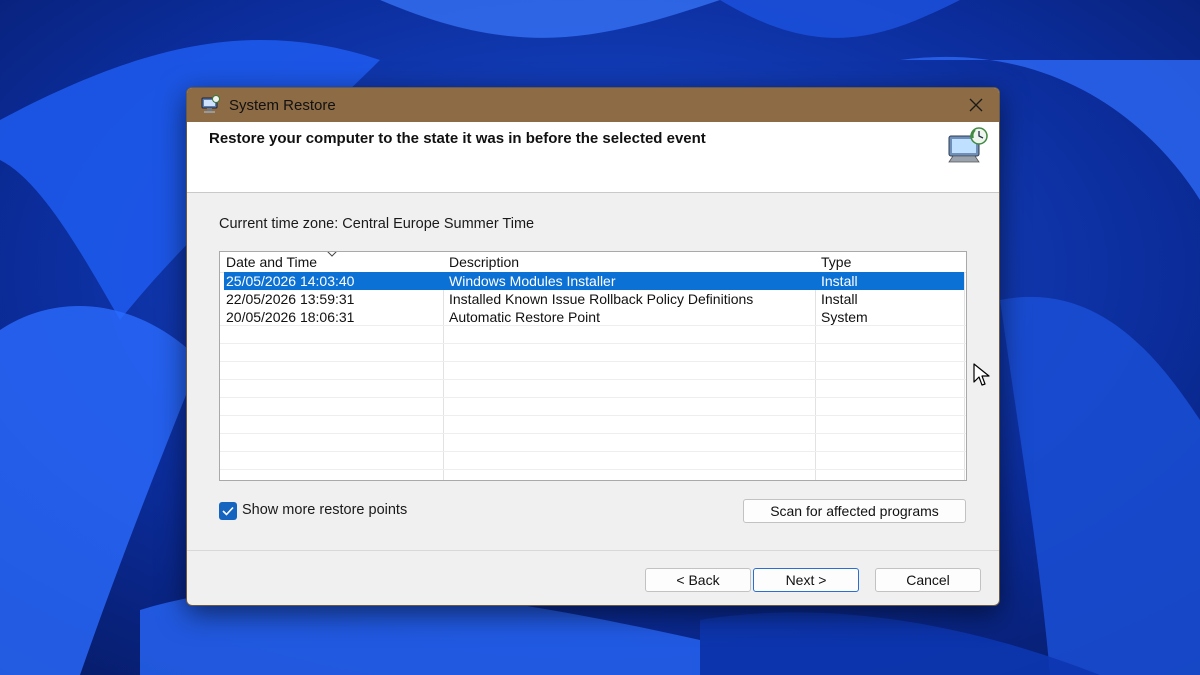 This screenshot has height=675, width=1200. What do you see at coordinates (484, 262) in the screenshot?
I see `column-header-description: Description` at bounding box center [484, 262].